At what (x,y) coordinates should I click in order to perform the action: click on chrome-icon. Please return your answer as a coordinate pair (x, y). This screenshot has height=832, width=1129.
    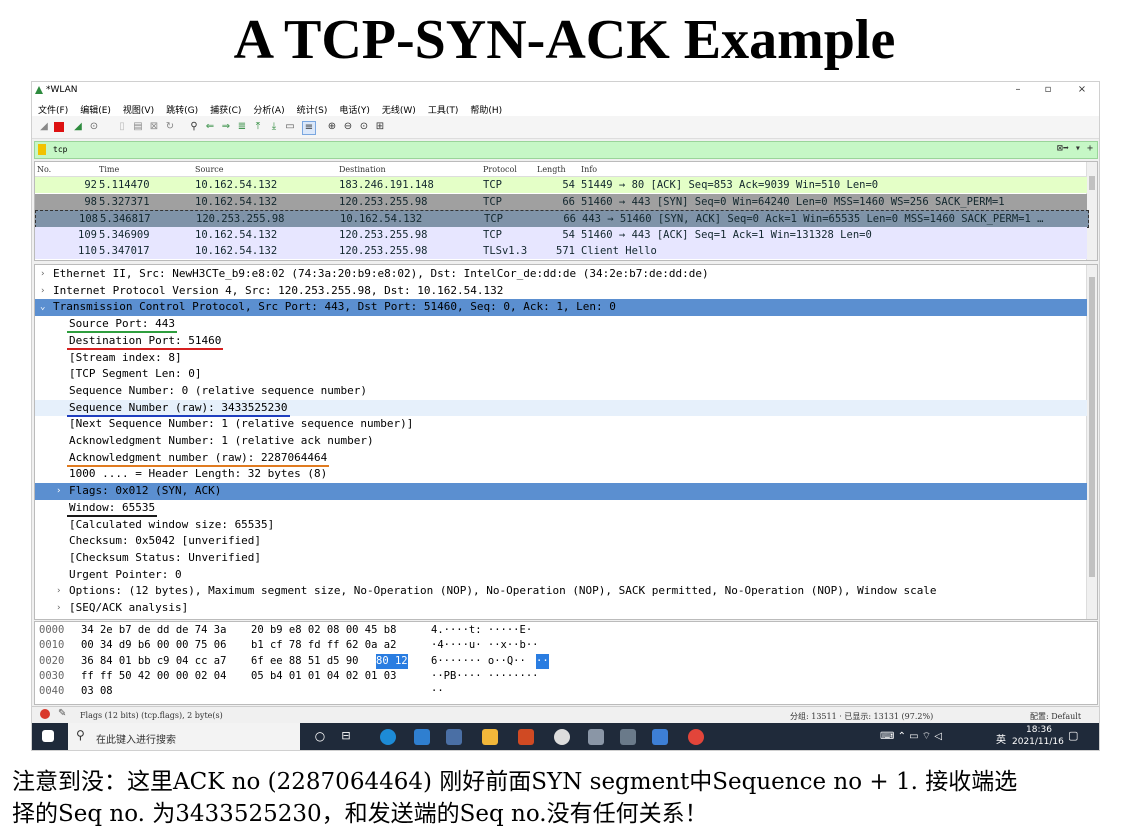
    Looking at the image, I should click on (696, 737).